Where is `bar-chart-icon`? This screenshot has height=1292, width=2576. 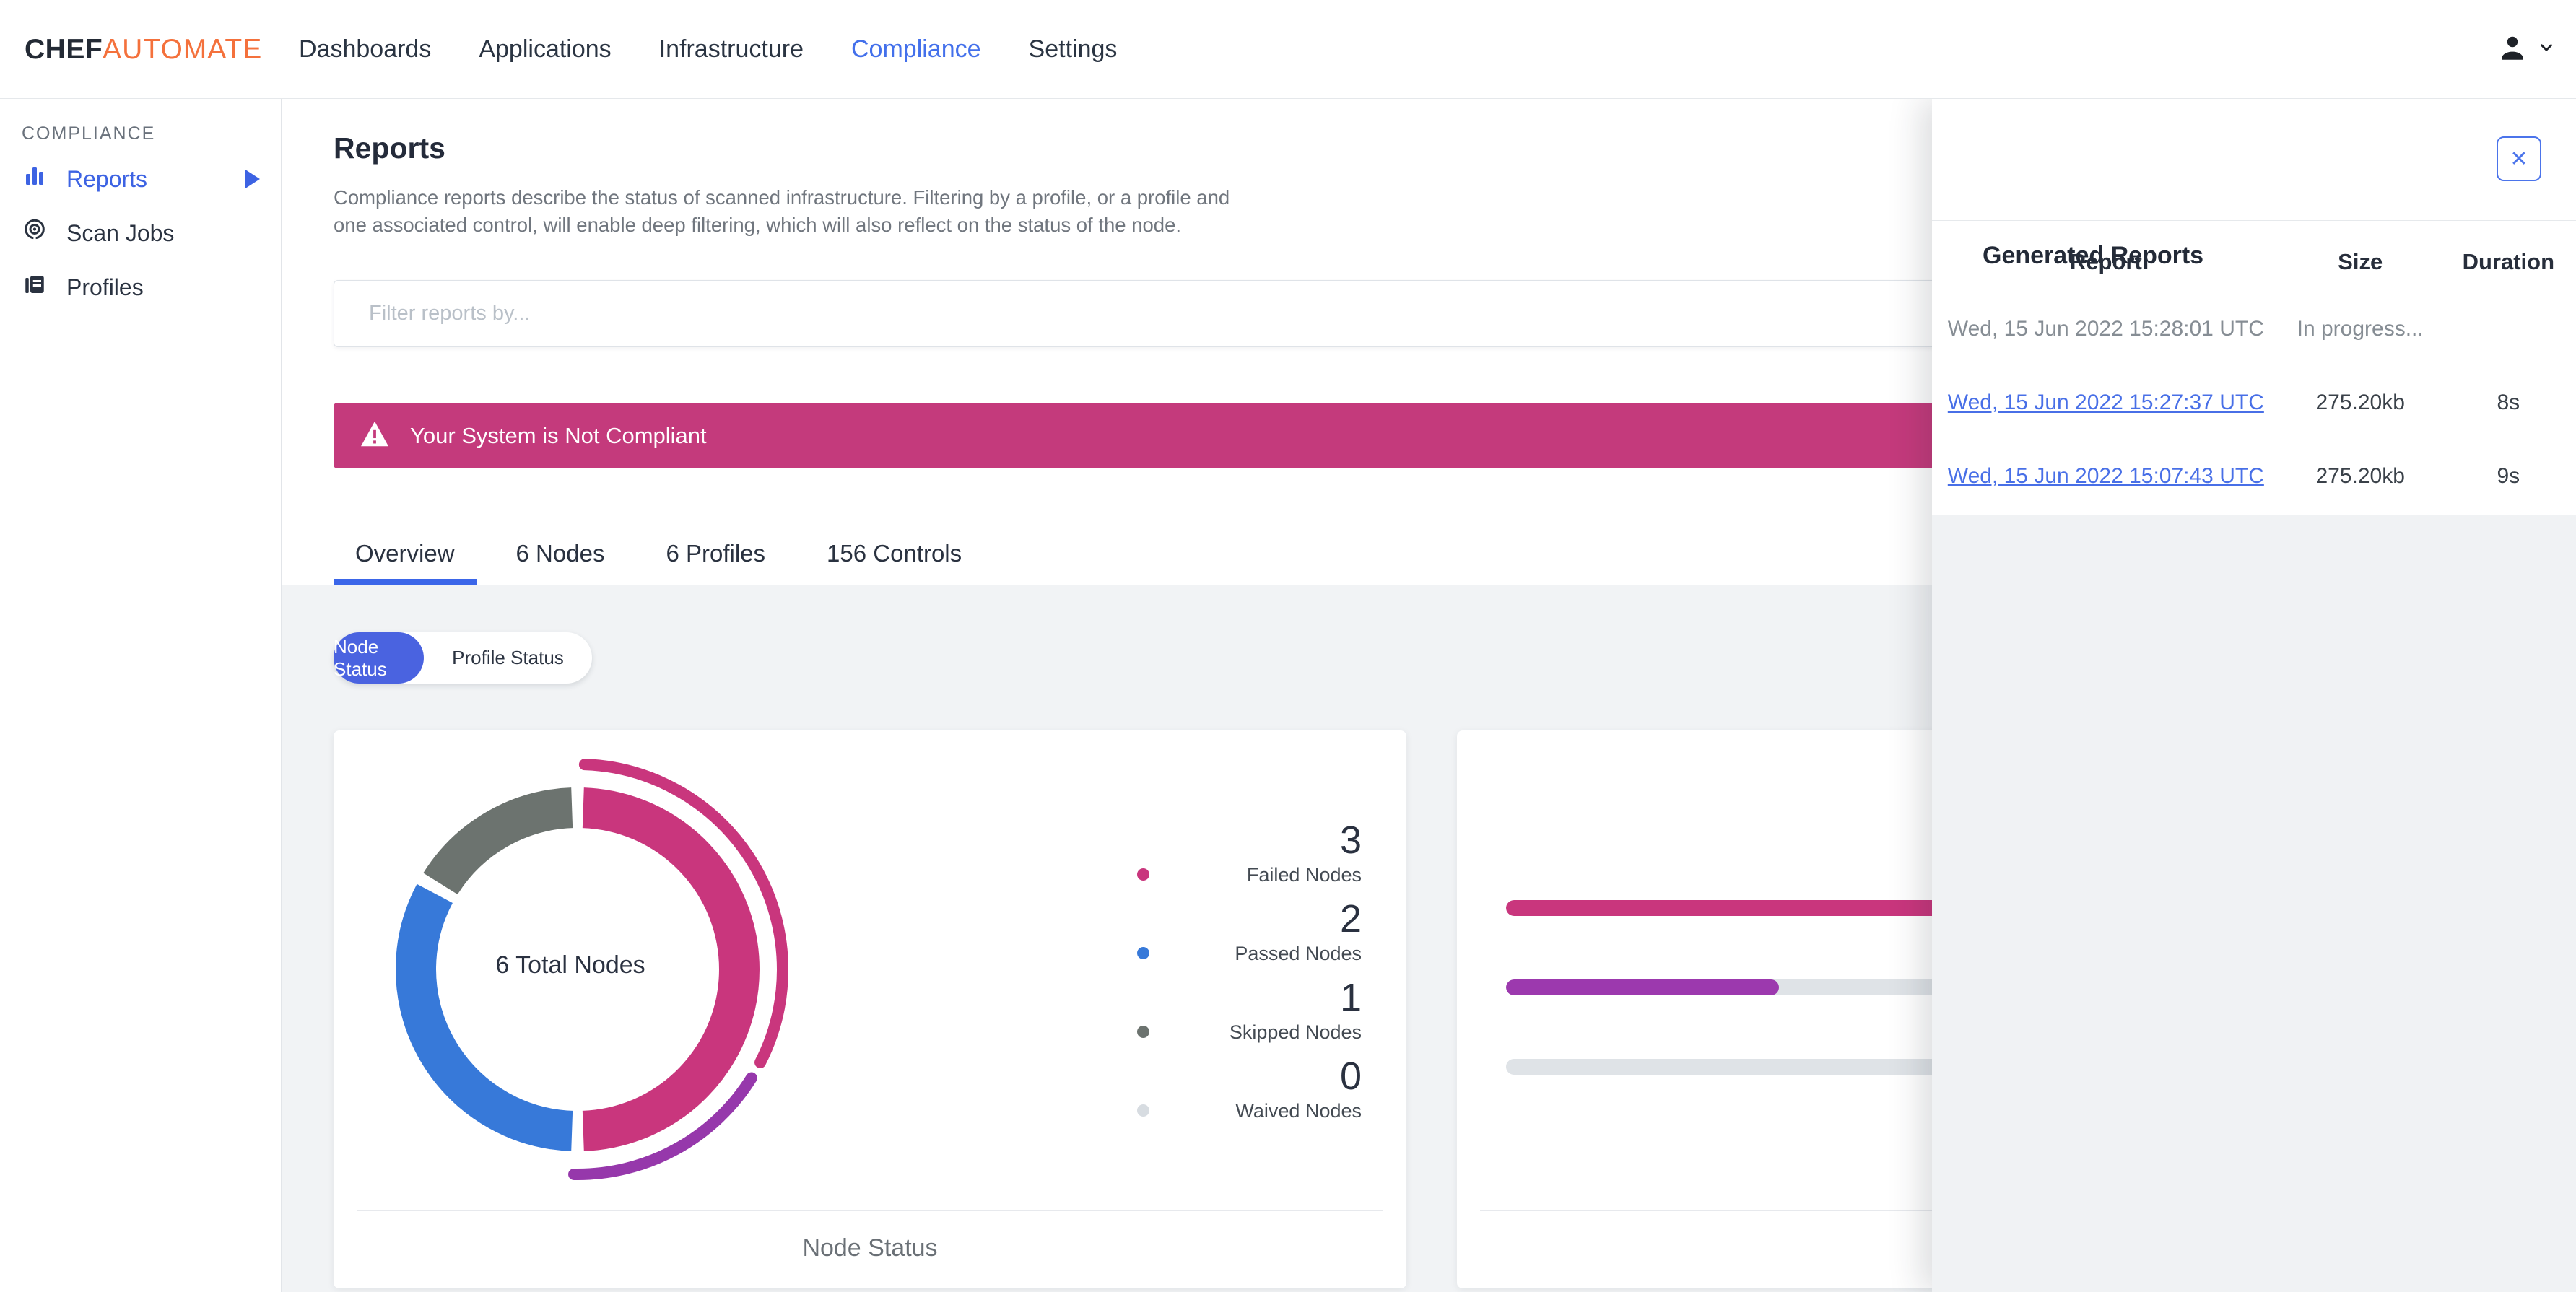 bar-chart-icon is located at coordinates (35, 179).